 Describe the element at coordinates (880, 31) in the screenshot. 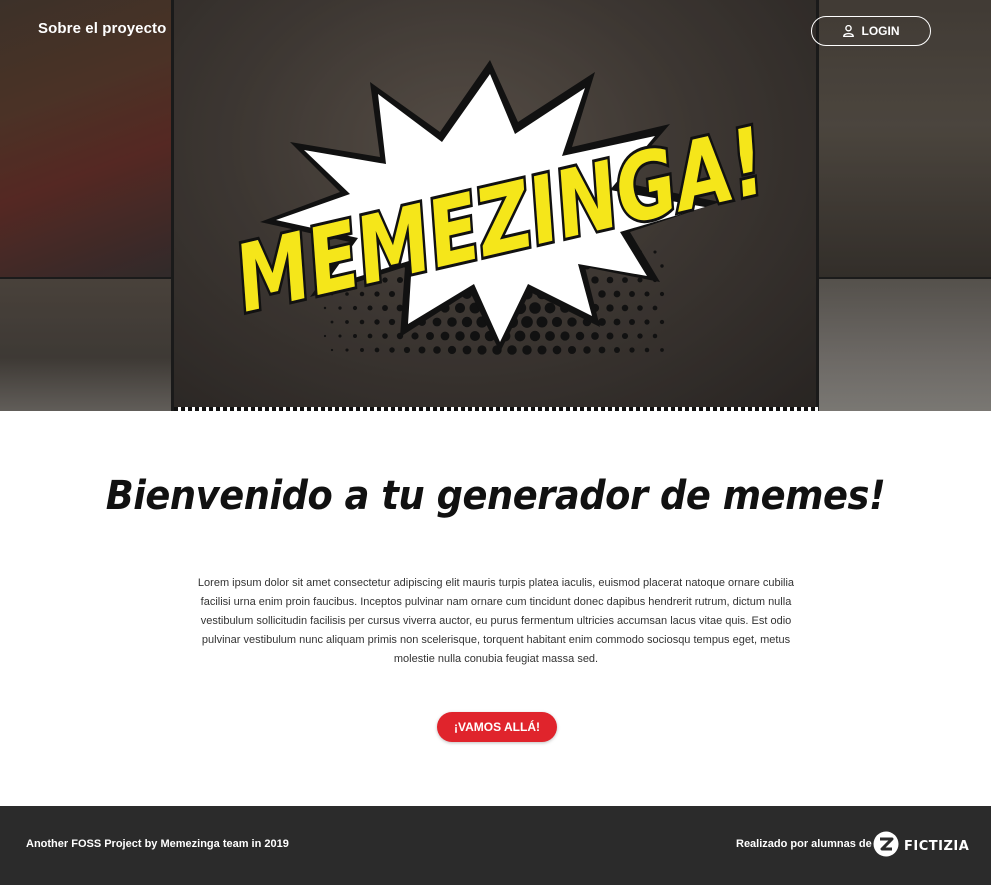

I see `login-label: LOGIN` at that location.